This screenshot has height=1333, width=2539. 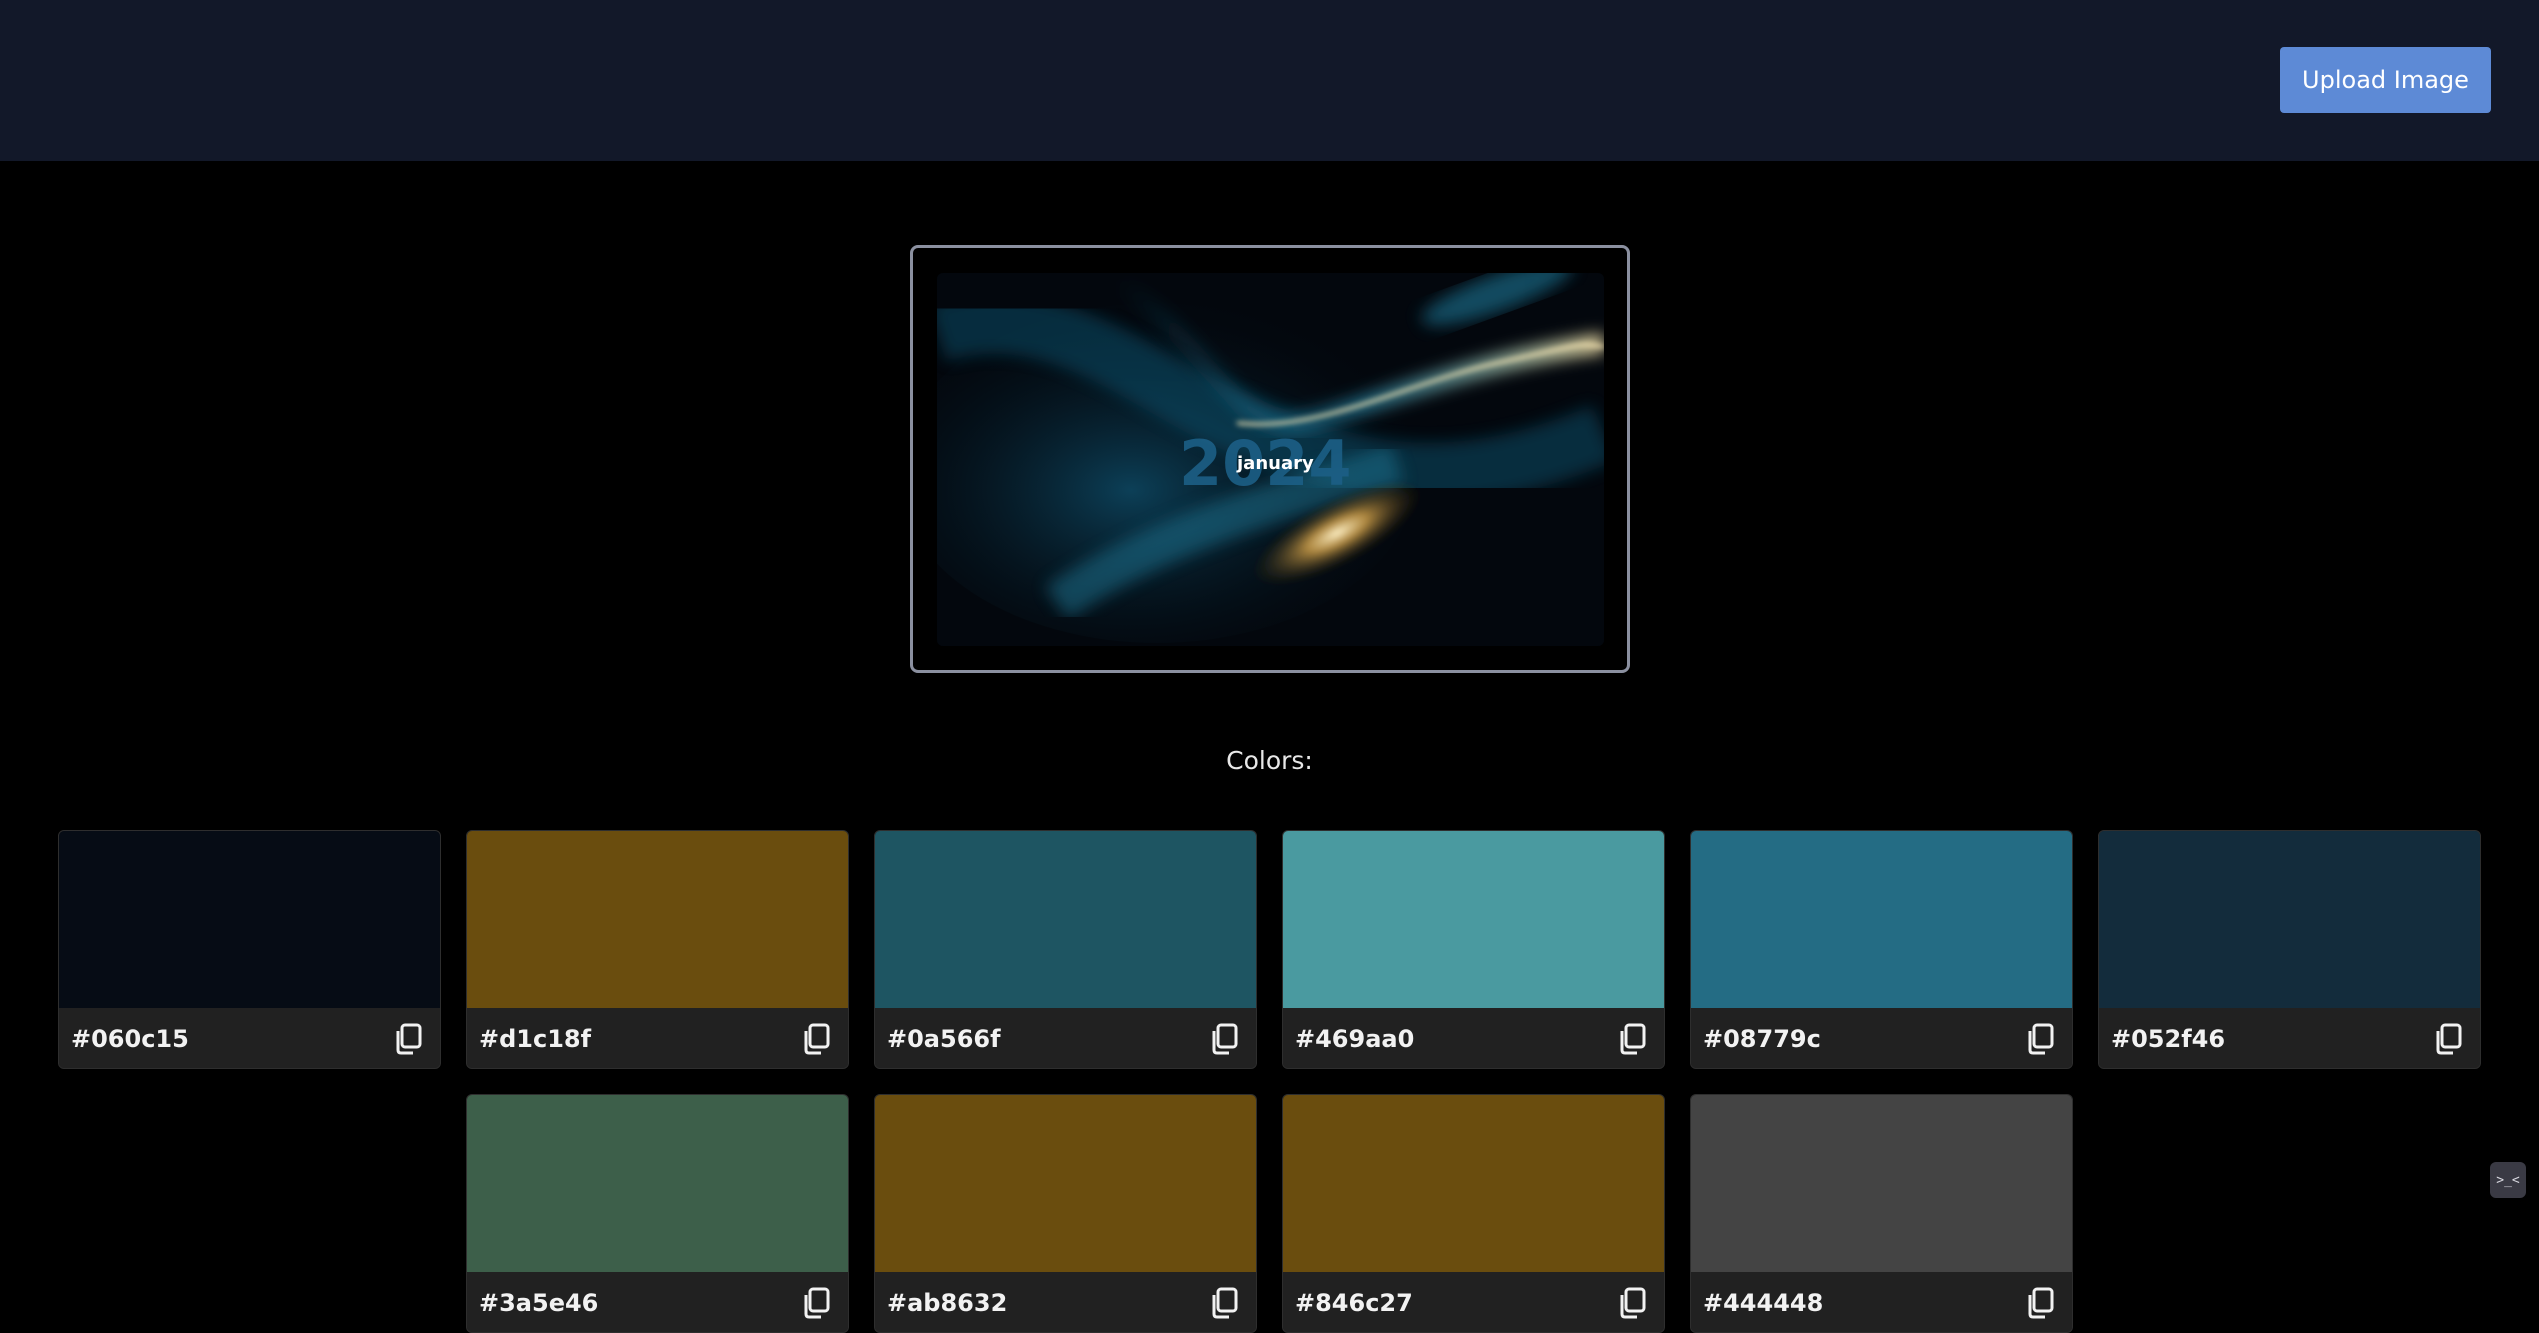 I want to click on swatch-footer: #3a5e46, so click(x=657, y=1302).